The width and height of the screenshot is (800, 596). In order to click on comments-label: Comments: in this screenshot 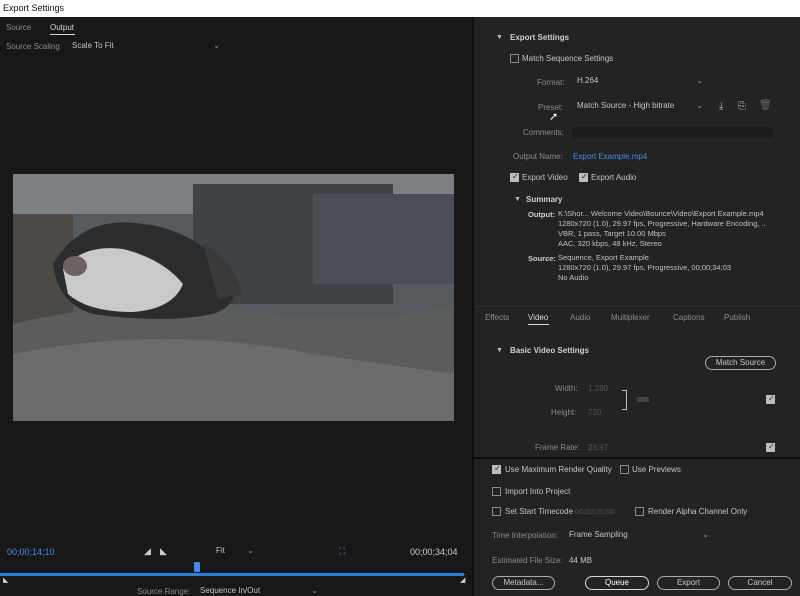, I will do `click(543, 132)`.